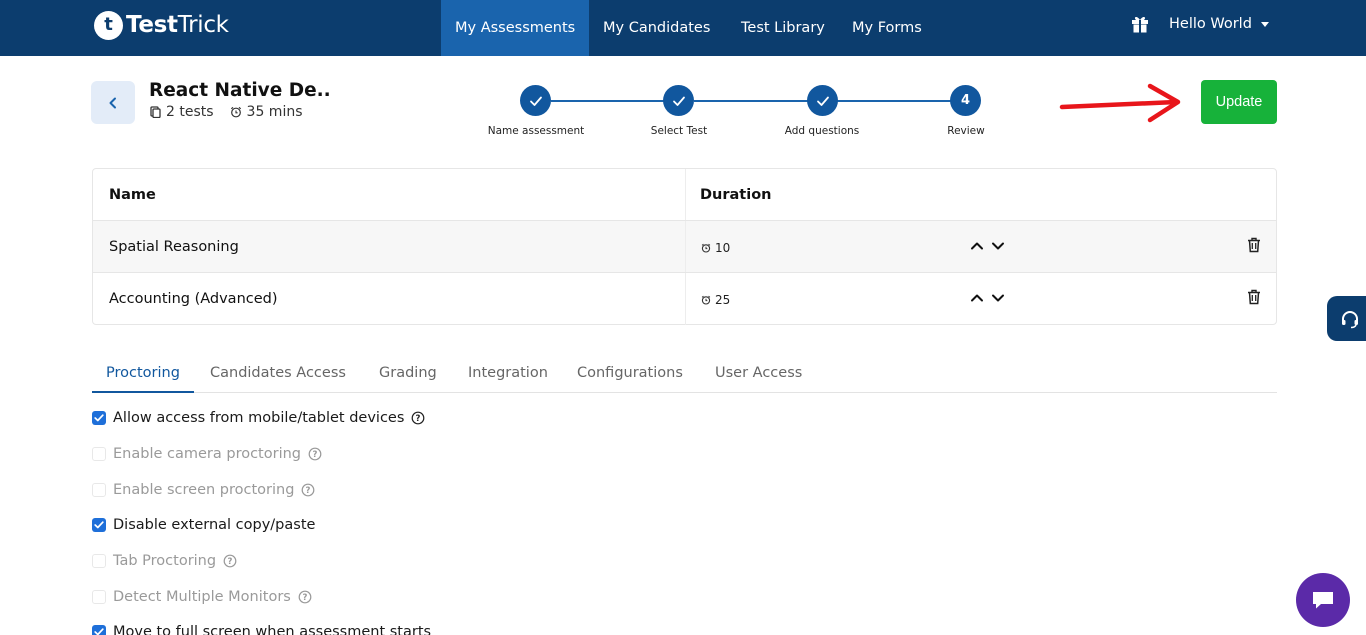  What do you see at coordinates (758, 373) in the screenshot?
I see `tab-user-access: User Access` at bounding box center [758, 373].